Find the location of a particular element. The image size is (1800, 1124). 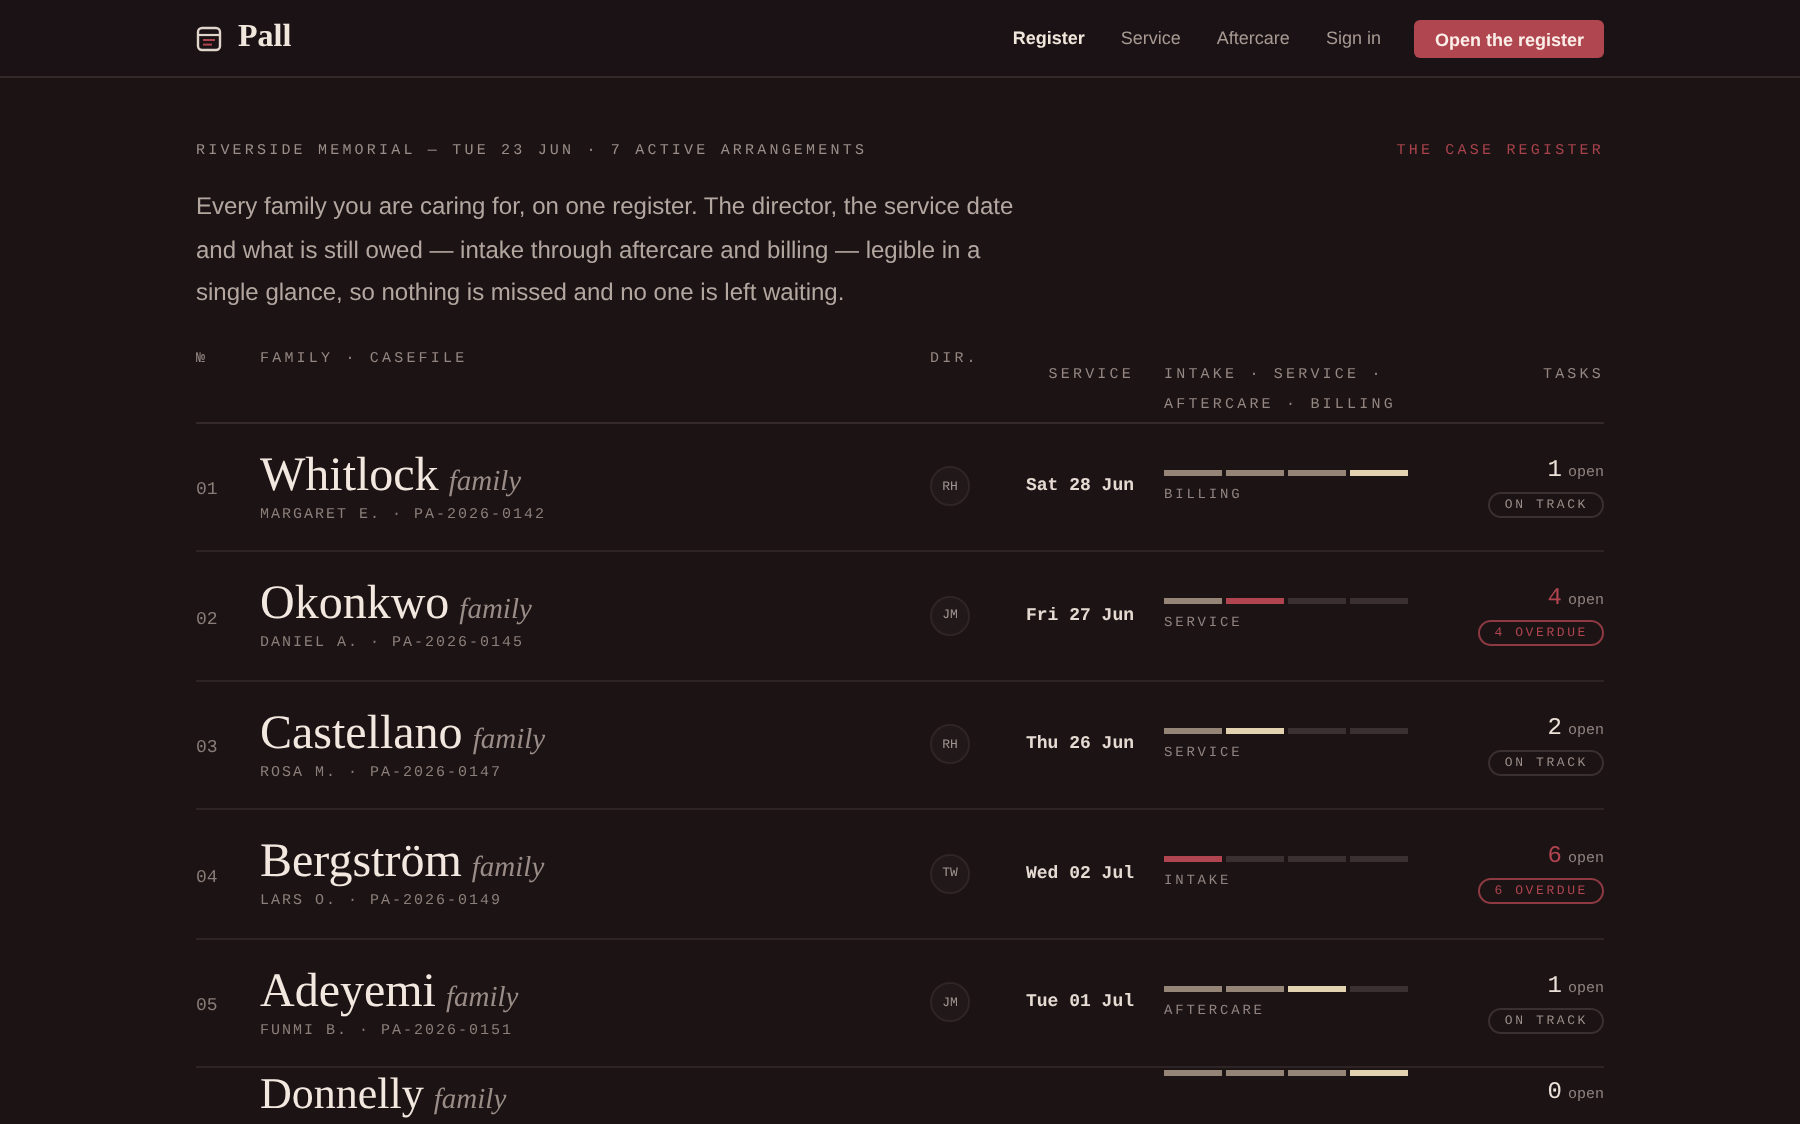

service-date: Sat 28 Jun is located at coordinates (1078, 486).